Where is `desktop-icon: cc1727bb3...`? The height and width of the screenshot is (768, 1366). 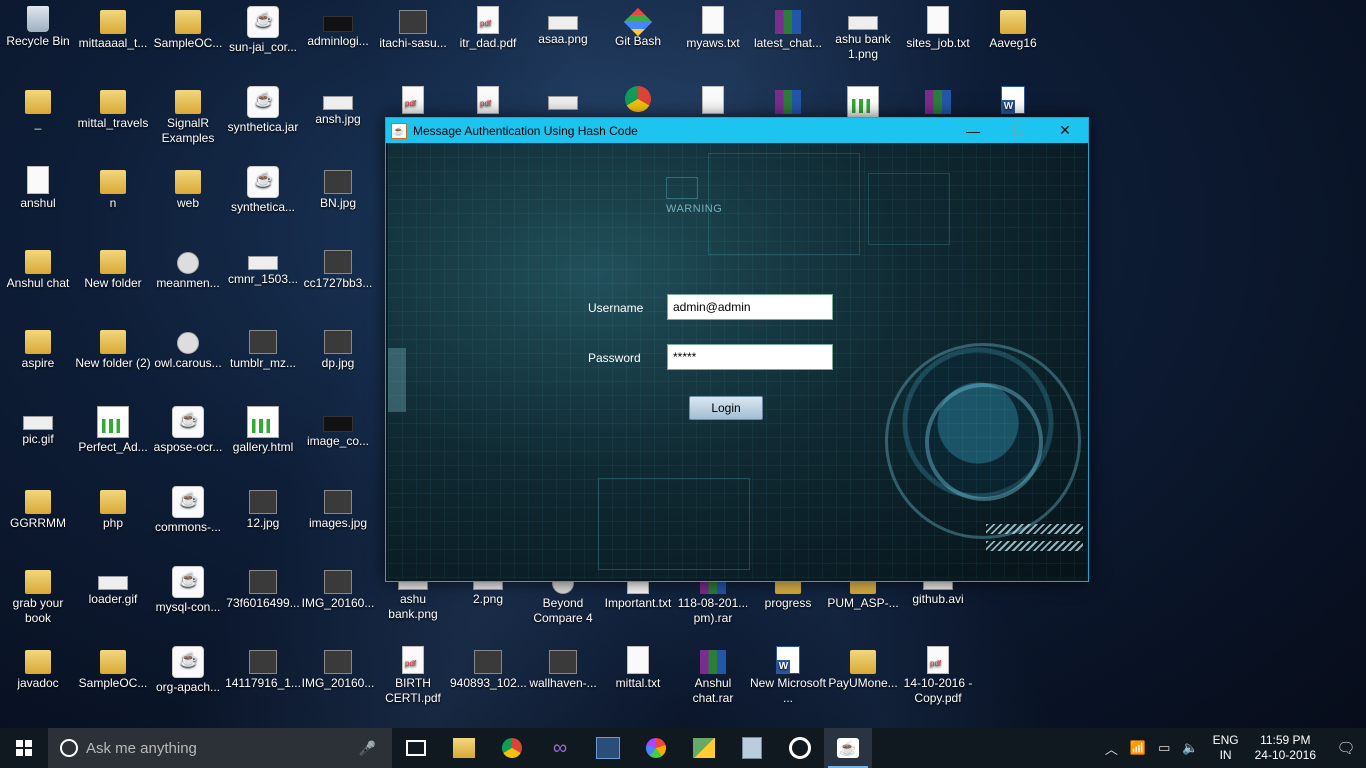 desktop-icon: cc1727bb3... is located at coordinates (338, 268).